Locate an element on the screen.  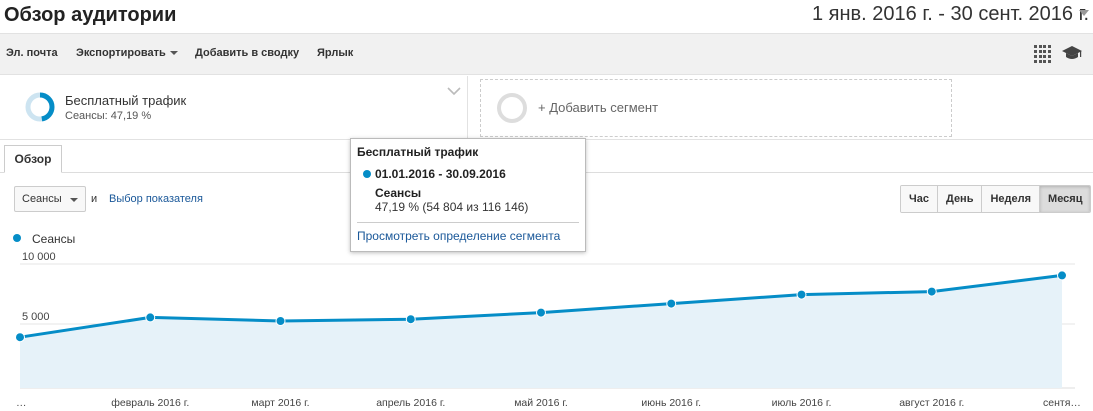
shortcut-button: Ярлык is located at coordinates (335, 53).